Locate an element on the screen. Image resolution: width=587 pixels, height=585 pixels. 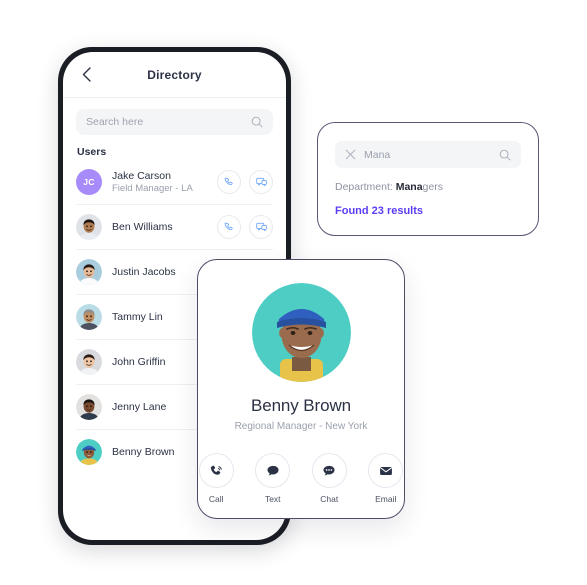
phone-search-section is located at coordinates (174, 116).